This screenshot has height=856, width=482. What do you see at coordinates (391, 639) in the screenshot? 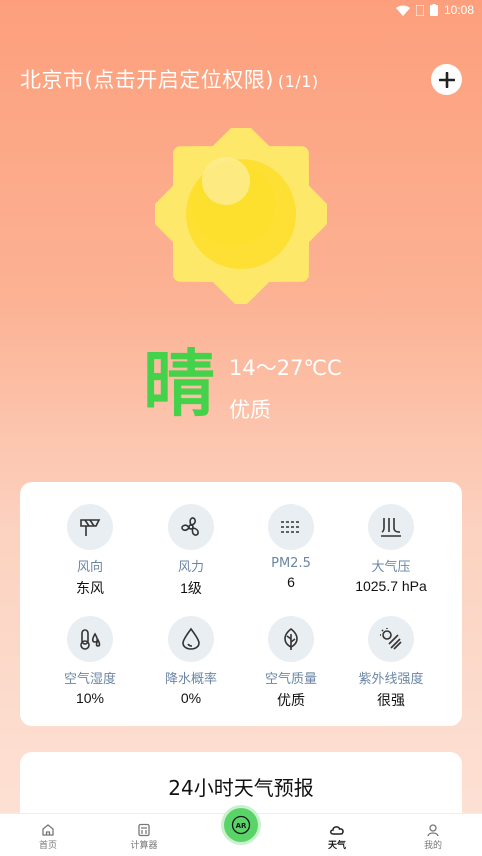
I see `uv-icon` at bounding box center [391, 639].